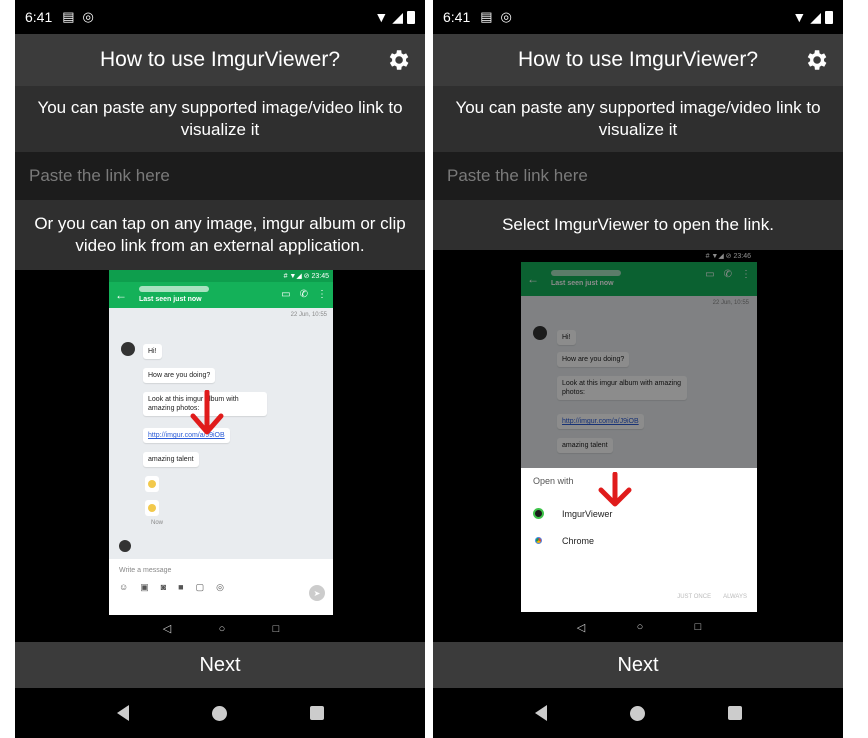  What do you see at coordinates (200, 587) in the screenshot?
I see `sticker-icon: ▢` at bounding box center [200, 587].